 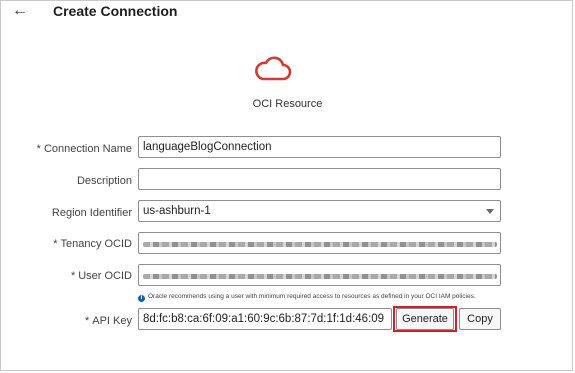 What do you see at coordinates (287, 12) in the screenshot?
I see `header: ← Create Connection` at bounding box center [287, 12].